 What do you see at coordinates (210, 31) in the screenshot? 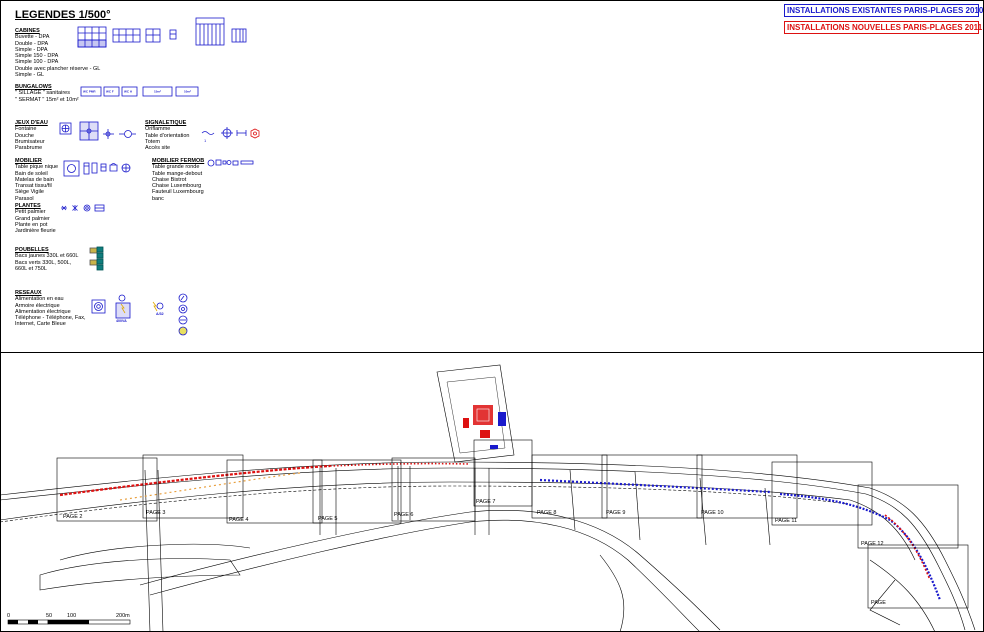
I see `cabine-plancher-symbol` at bounding box center [210, 31].